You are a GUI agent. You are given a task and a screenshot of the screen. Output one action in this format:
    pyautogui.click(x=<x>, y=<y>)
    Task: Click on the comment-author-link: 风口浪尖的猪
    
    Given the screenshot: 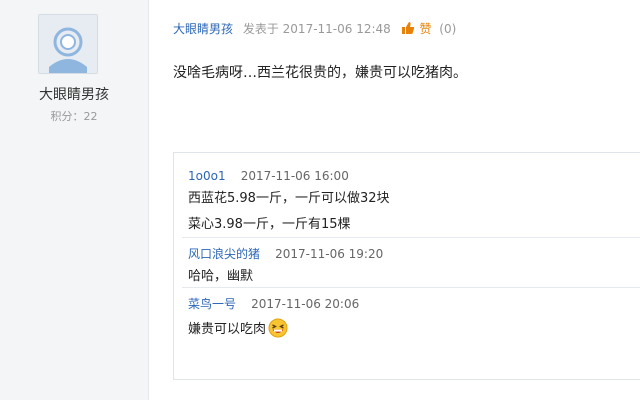 What is the action you would take?
    pyautogui.click(x=224, y=254)
    